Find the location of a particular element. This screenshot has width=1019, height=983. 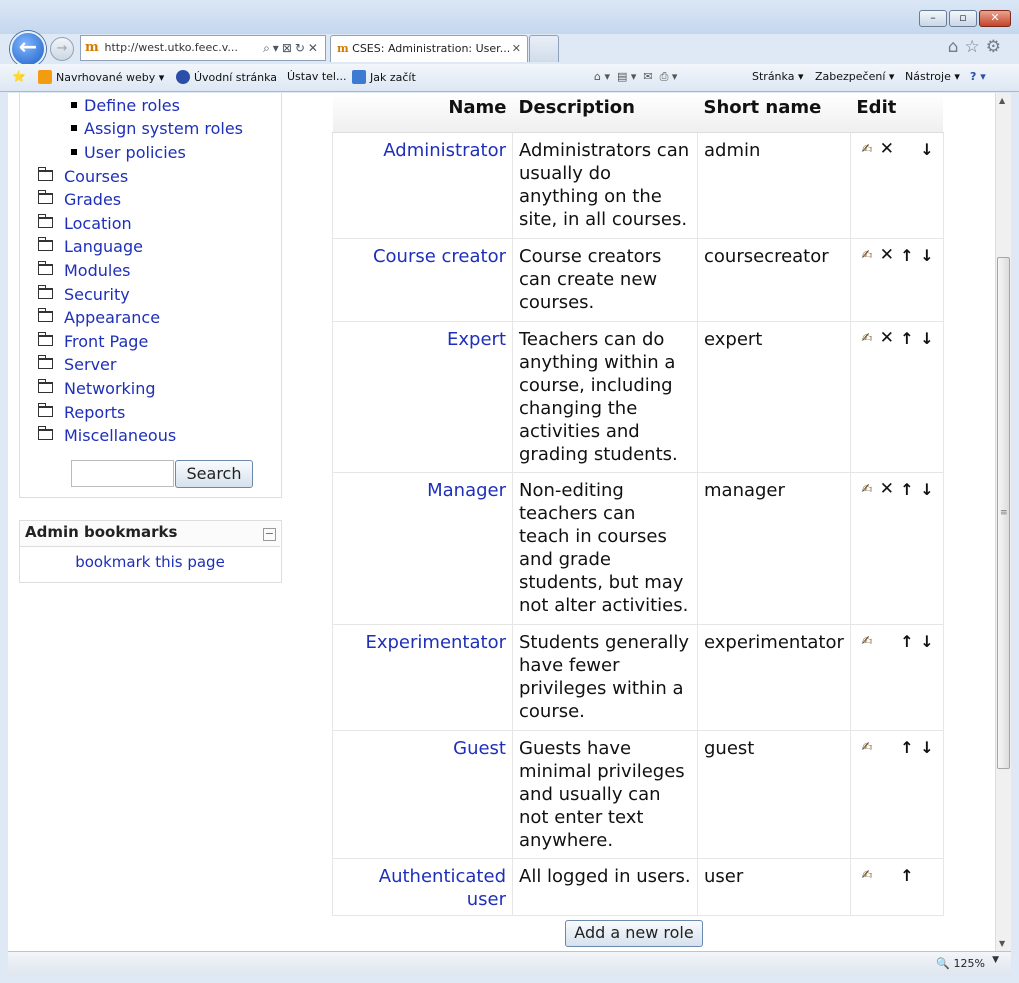

tree-folder-networking: Networking is located at coordinates (97, 388).